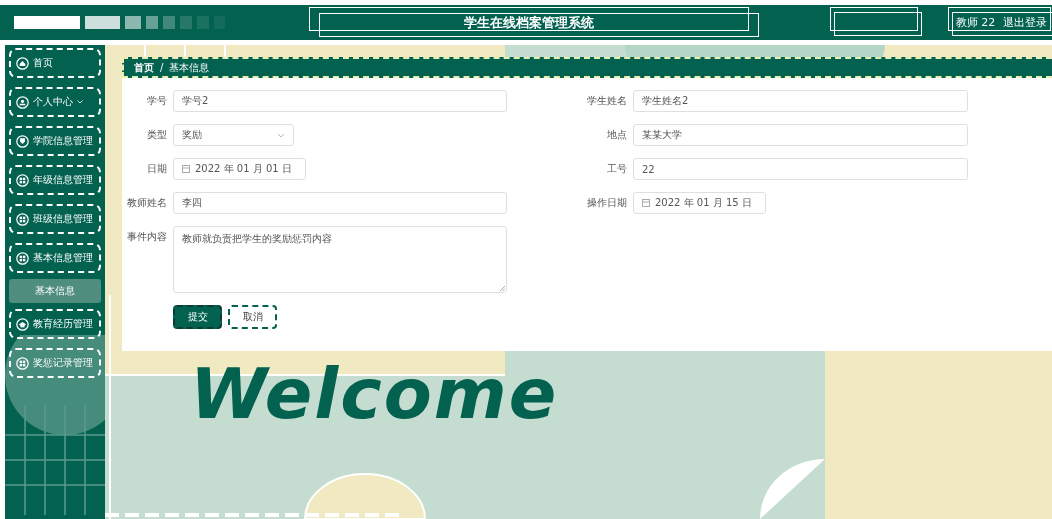  Describe the element at coordinates (606, 101) in the screenshot. I see `field-label: 学生姓名` at that location.